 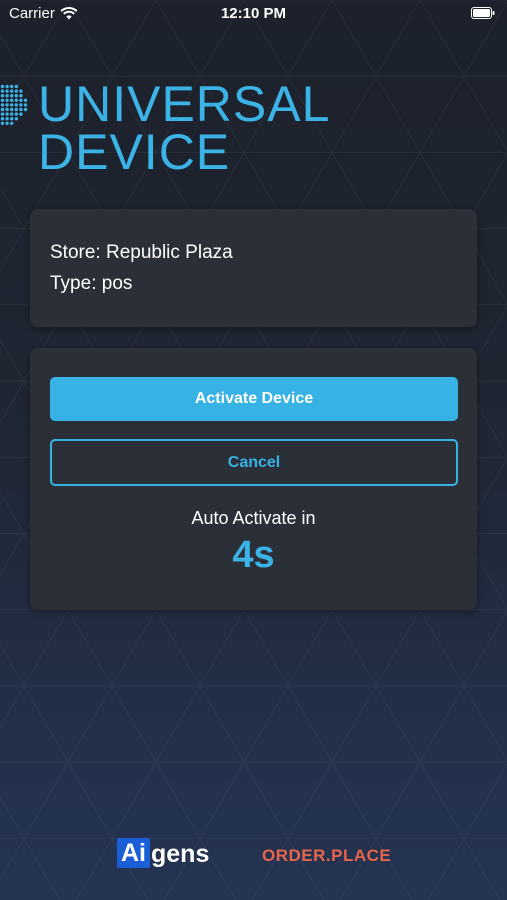 What do you see at coordinates (483, 13) in the screenshot?
I see `battery-icon` at bounding box center [483, 13].